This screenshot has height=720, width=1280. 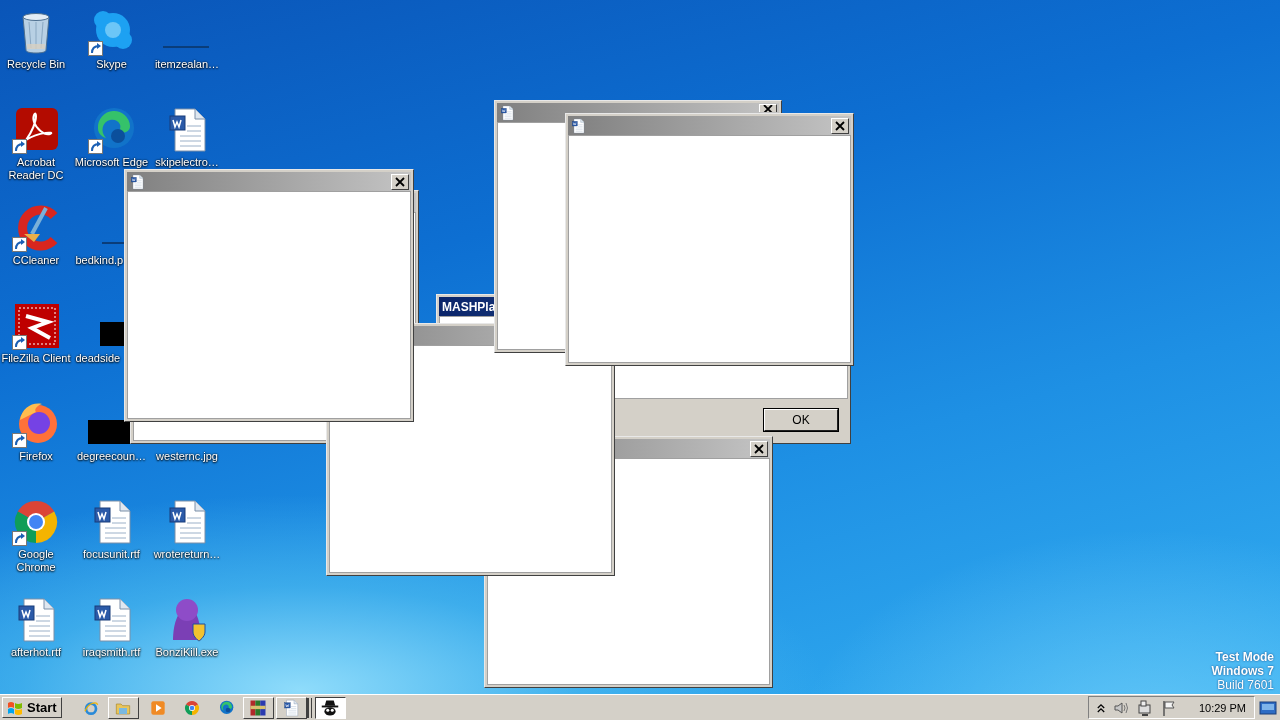 I want to click on image-thumbnail, so click(x=108, y=432).